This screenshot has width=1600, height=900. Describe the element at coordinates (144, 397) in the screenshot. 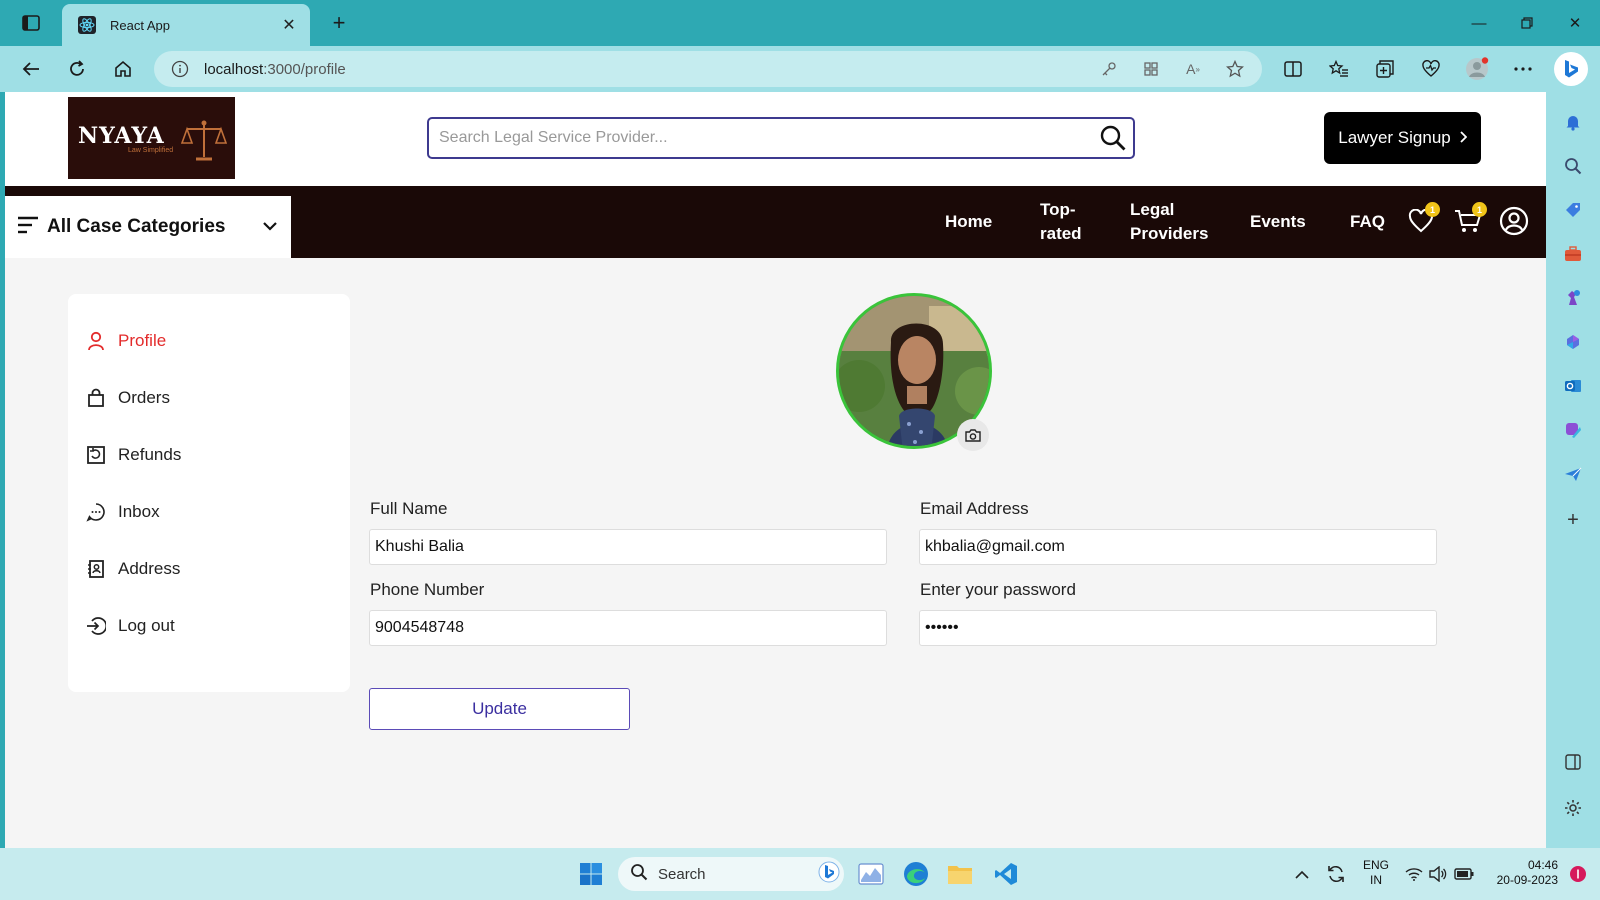

I see `menu-label-orders: Orders` at that location.